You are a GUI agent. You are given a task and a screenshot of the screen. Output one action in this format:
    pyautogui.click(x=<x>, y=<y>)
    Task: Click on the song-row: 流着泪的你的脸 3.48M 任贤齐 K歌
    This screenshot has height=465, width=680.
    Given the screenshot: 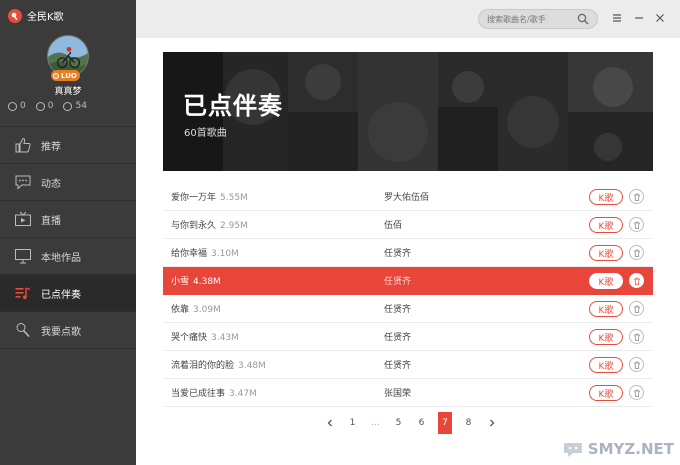 What is the action you would take?
    pyautogui.click(x=408, y=365)
    